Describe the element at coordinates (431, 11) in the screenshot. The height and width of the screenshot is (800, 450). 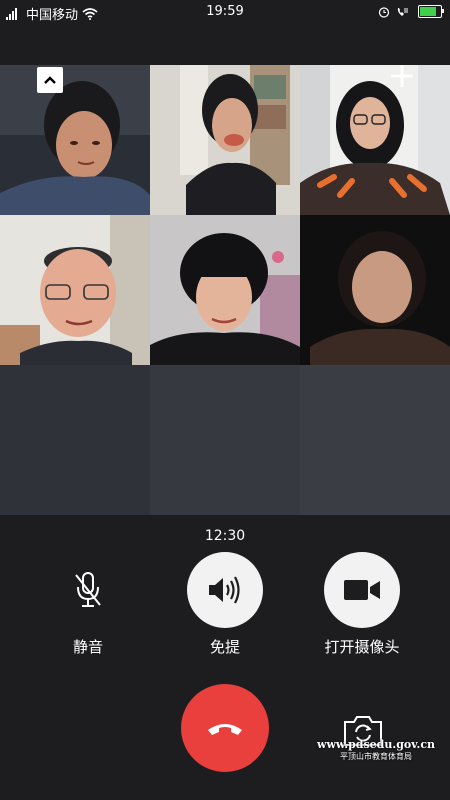
I see `battery-icon` at that location.